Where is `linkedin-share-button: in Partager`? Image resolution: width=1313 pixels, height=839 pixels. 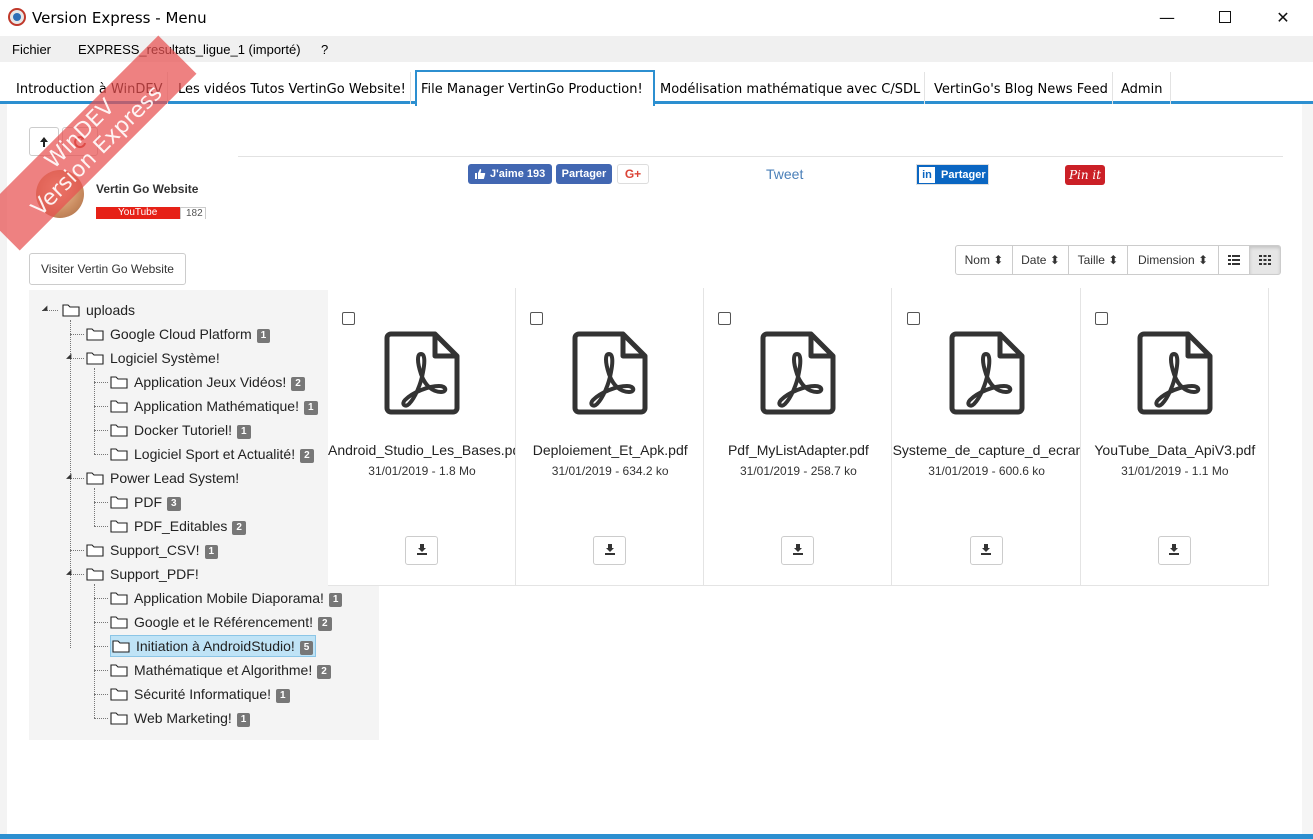 linkedin-share-button: in Partager is located at coordinates (952, 174).